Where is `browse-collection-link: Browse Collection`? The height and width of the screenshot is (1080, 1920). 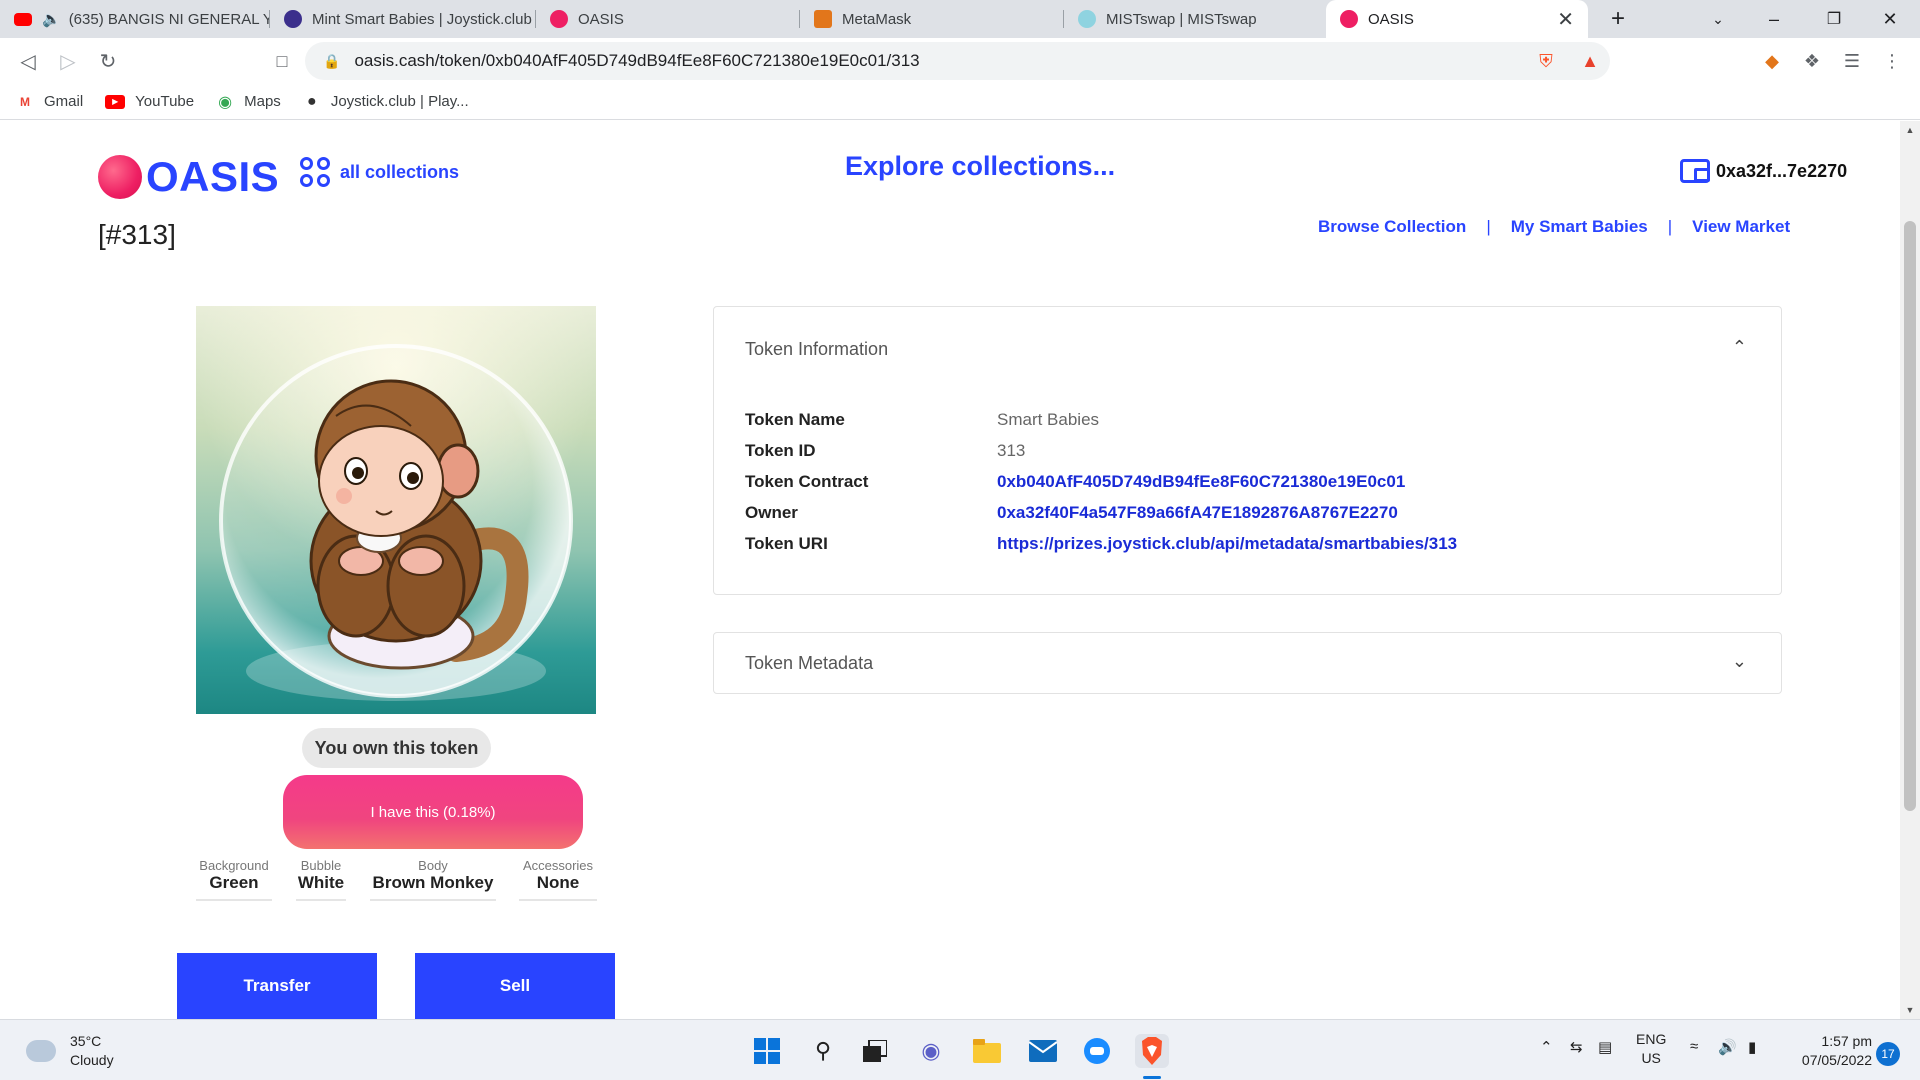
browse-collection-link: Browse Collection is located at coordinates (1392, 227).